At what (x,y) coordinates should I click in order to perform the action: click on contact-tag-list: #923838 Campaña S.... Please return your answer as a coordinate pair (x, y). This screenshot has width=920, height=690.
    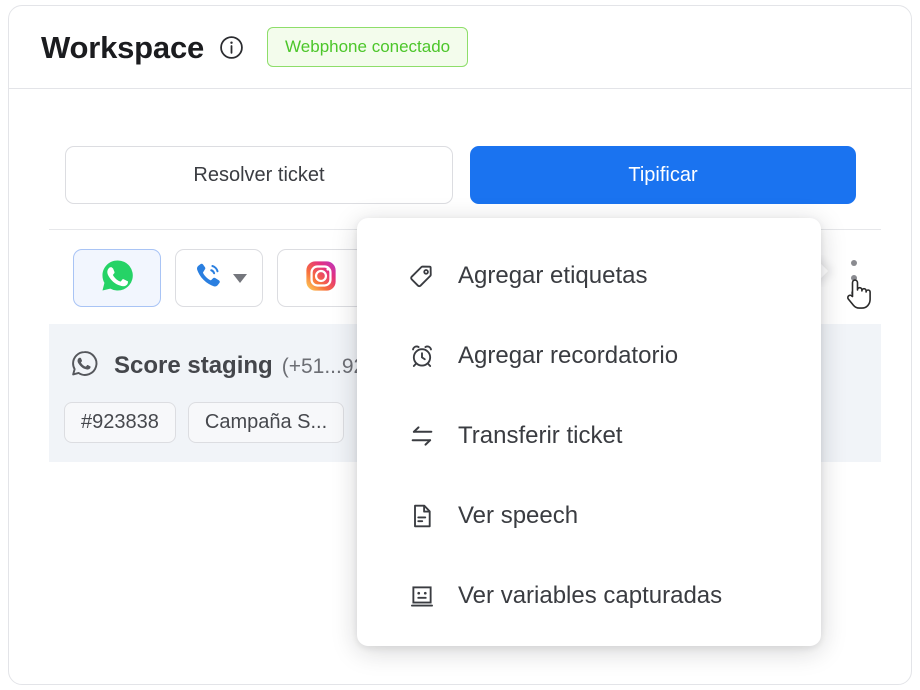
    Looking at the image, I should click on (204, 422).